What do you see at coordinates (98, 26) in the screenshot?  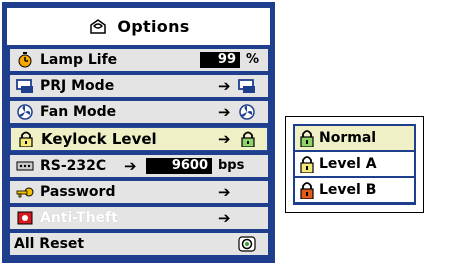 I see `options-icon` at bounding box center [98, 26].